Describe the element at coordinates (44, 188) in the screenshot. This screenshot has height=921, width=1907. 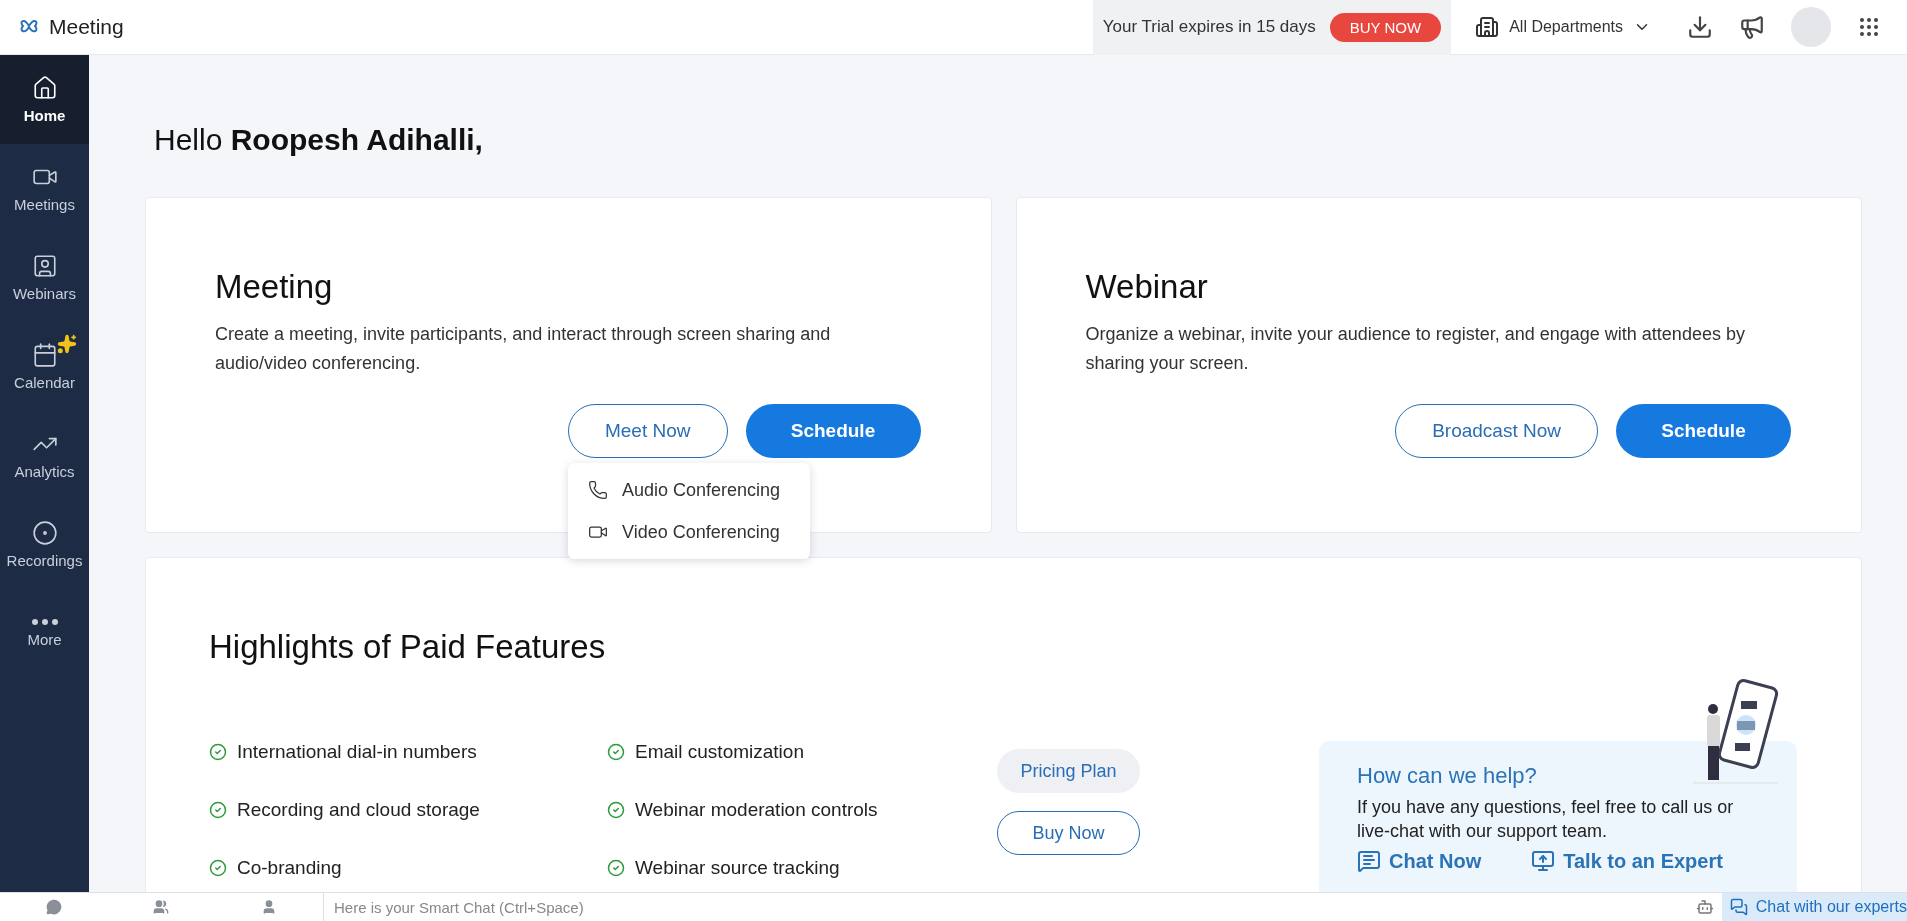
I see `sidebar-item: Meetings` at that location.